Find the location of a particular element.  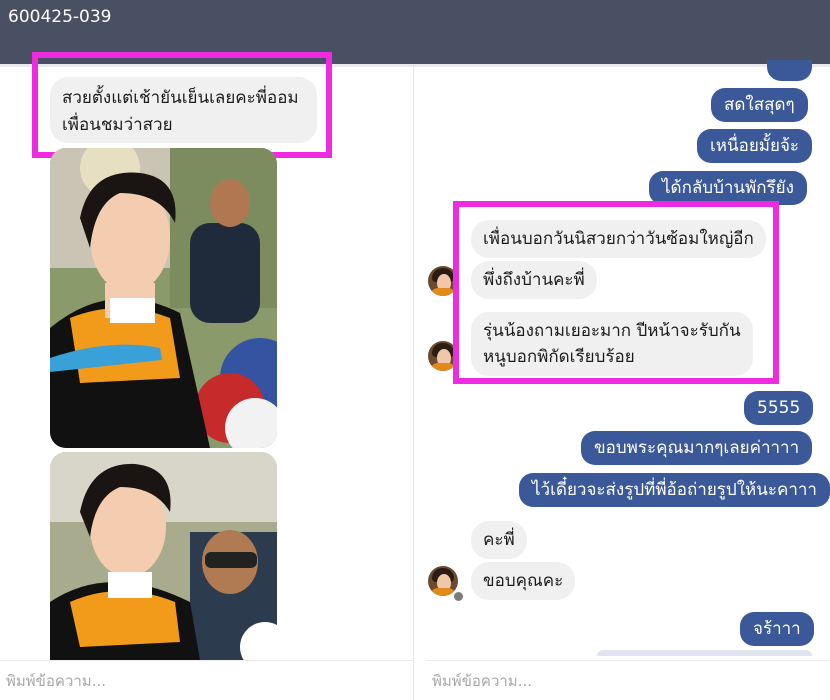

right-composer is located at coordinates (628, 680).